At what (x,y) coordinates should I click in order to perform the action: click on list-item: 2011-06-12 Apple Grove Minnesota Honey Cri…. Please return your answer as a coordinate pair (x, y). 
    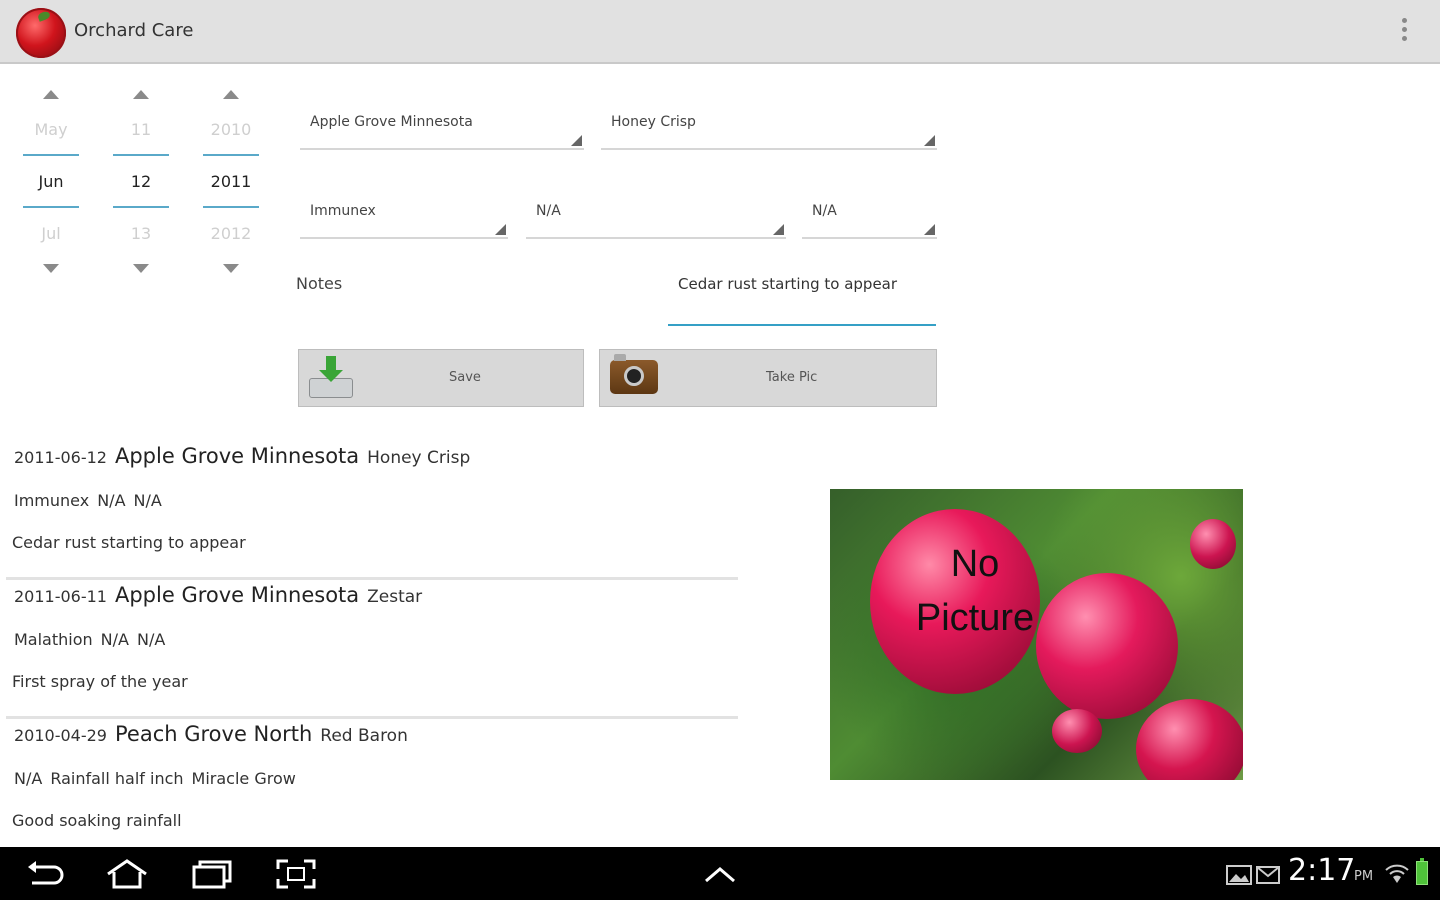
    Looking at the image, I should click on (372, 512).